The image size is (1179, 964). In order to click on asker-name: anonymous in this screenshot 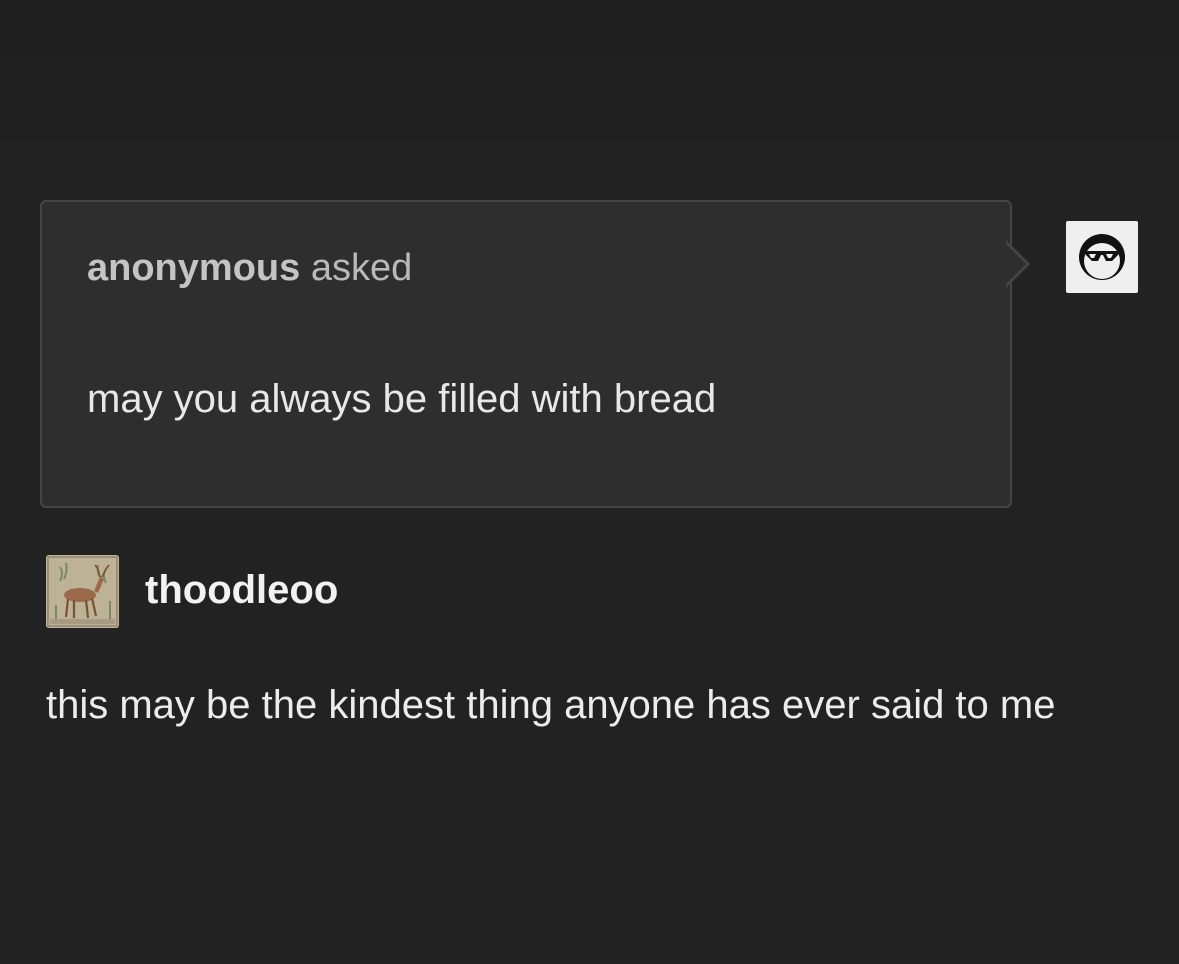, I will do `click(193, 268)`.